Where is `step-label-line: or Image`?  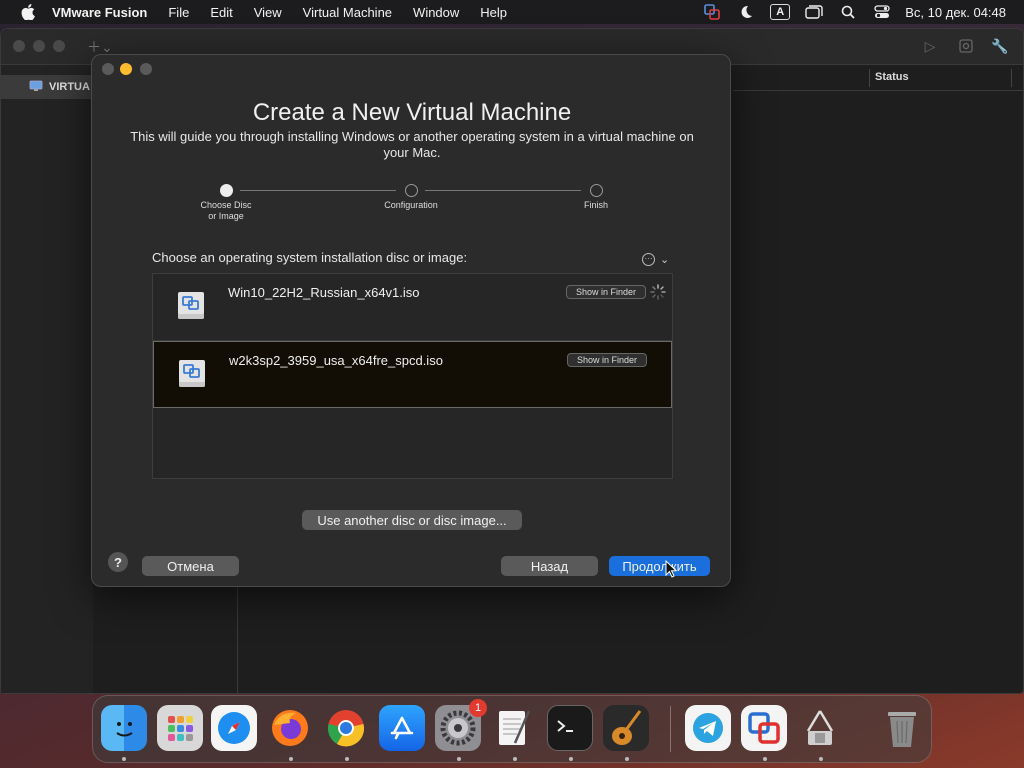
step-label-line: or Image is located at coordinates (226, 216).